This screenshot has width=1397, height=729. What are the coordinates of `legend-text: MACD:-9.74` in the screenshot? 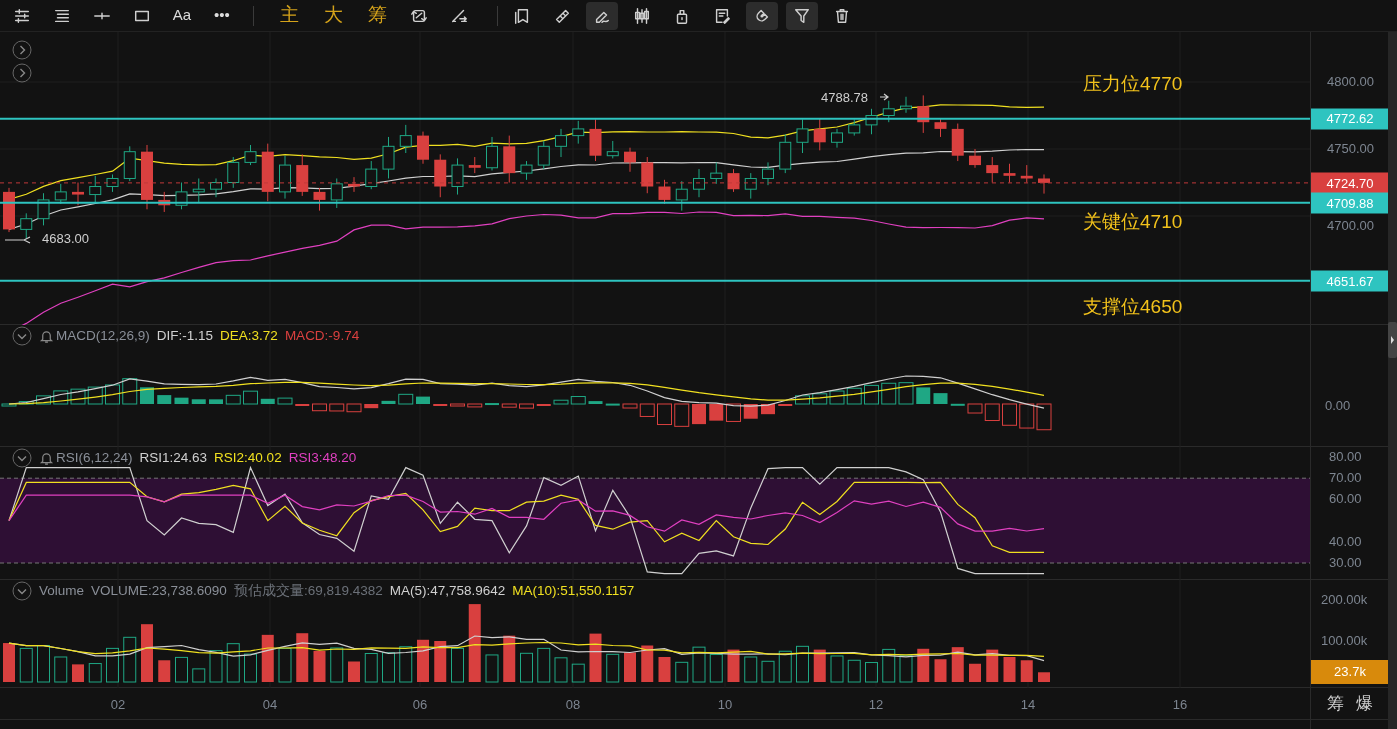 It's located at (322, 336).